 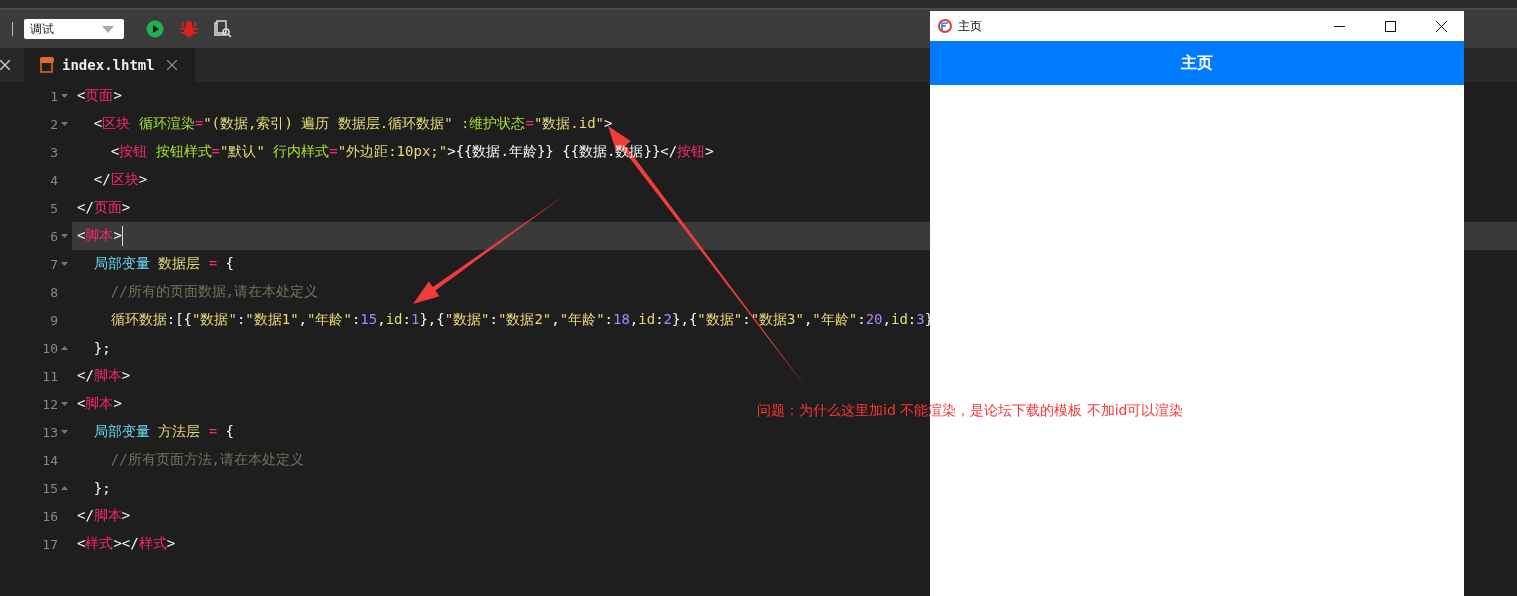 I want to click on line-number: 1, so click(x=54, y=96).